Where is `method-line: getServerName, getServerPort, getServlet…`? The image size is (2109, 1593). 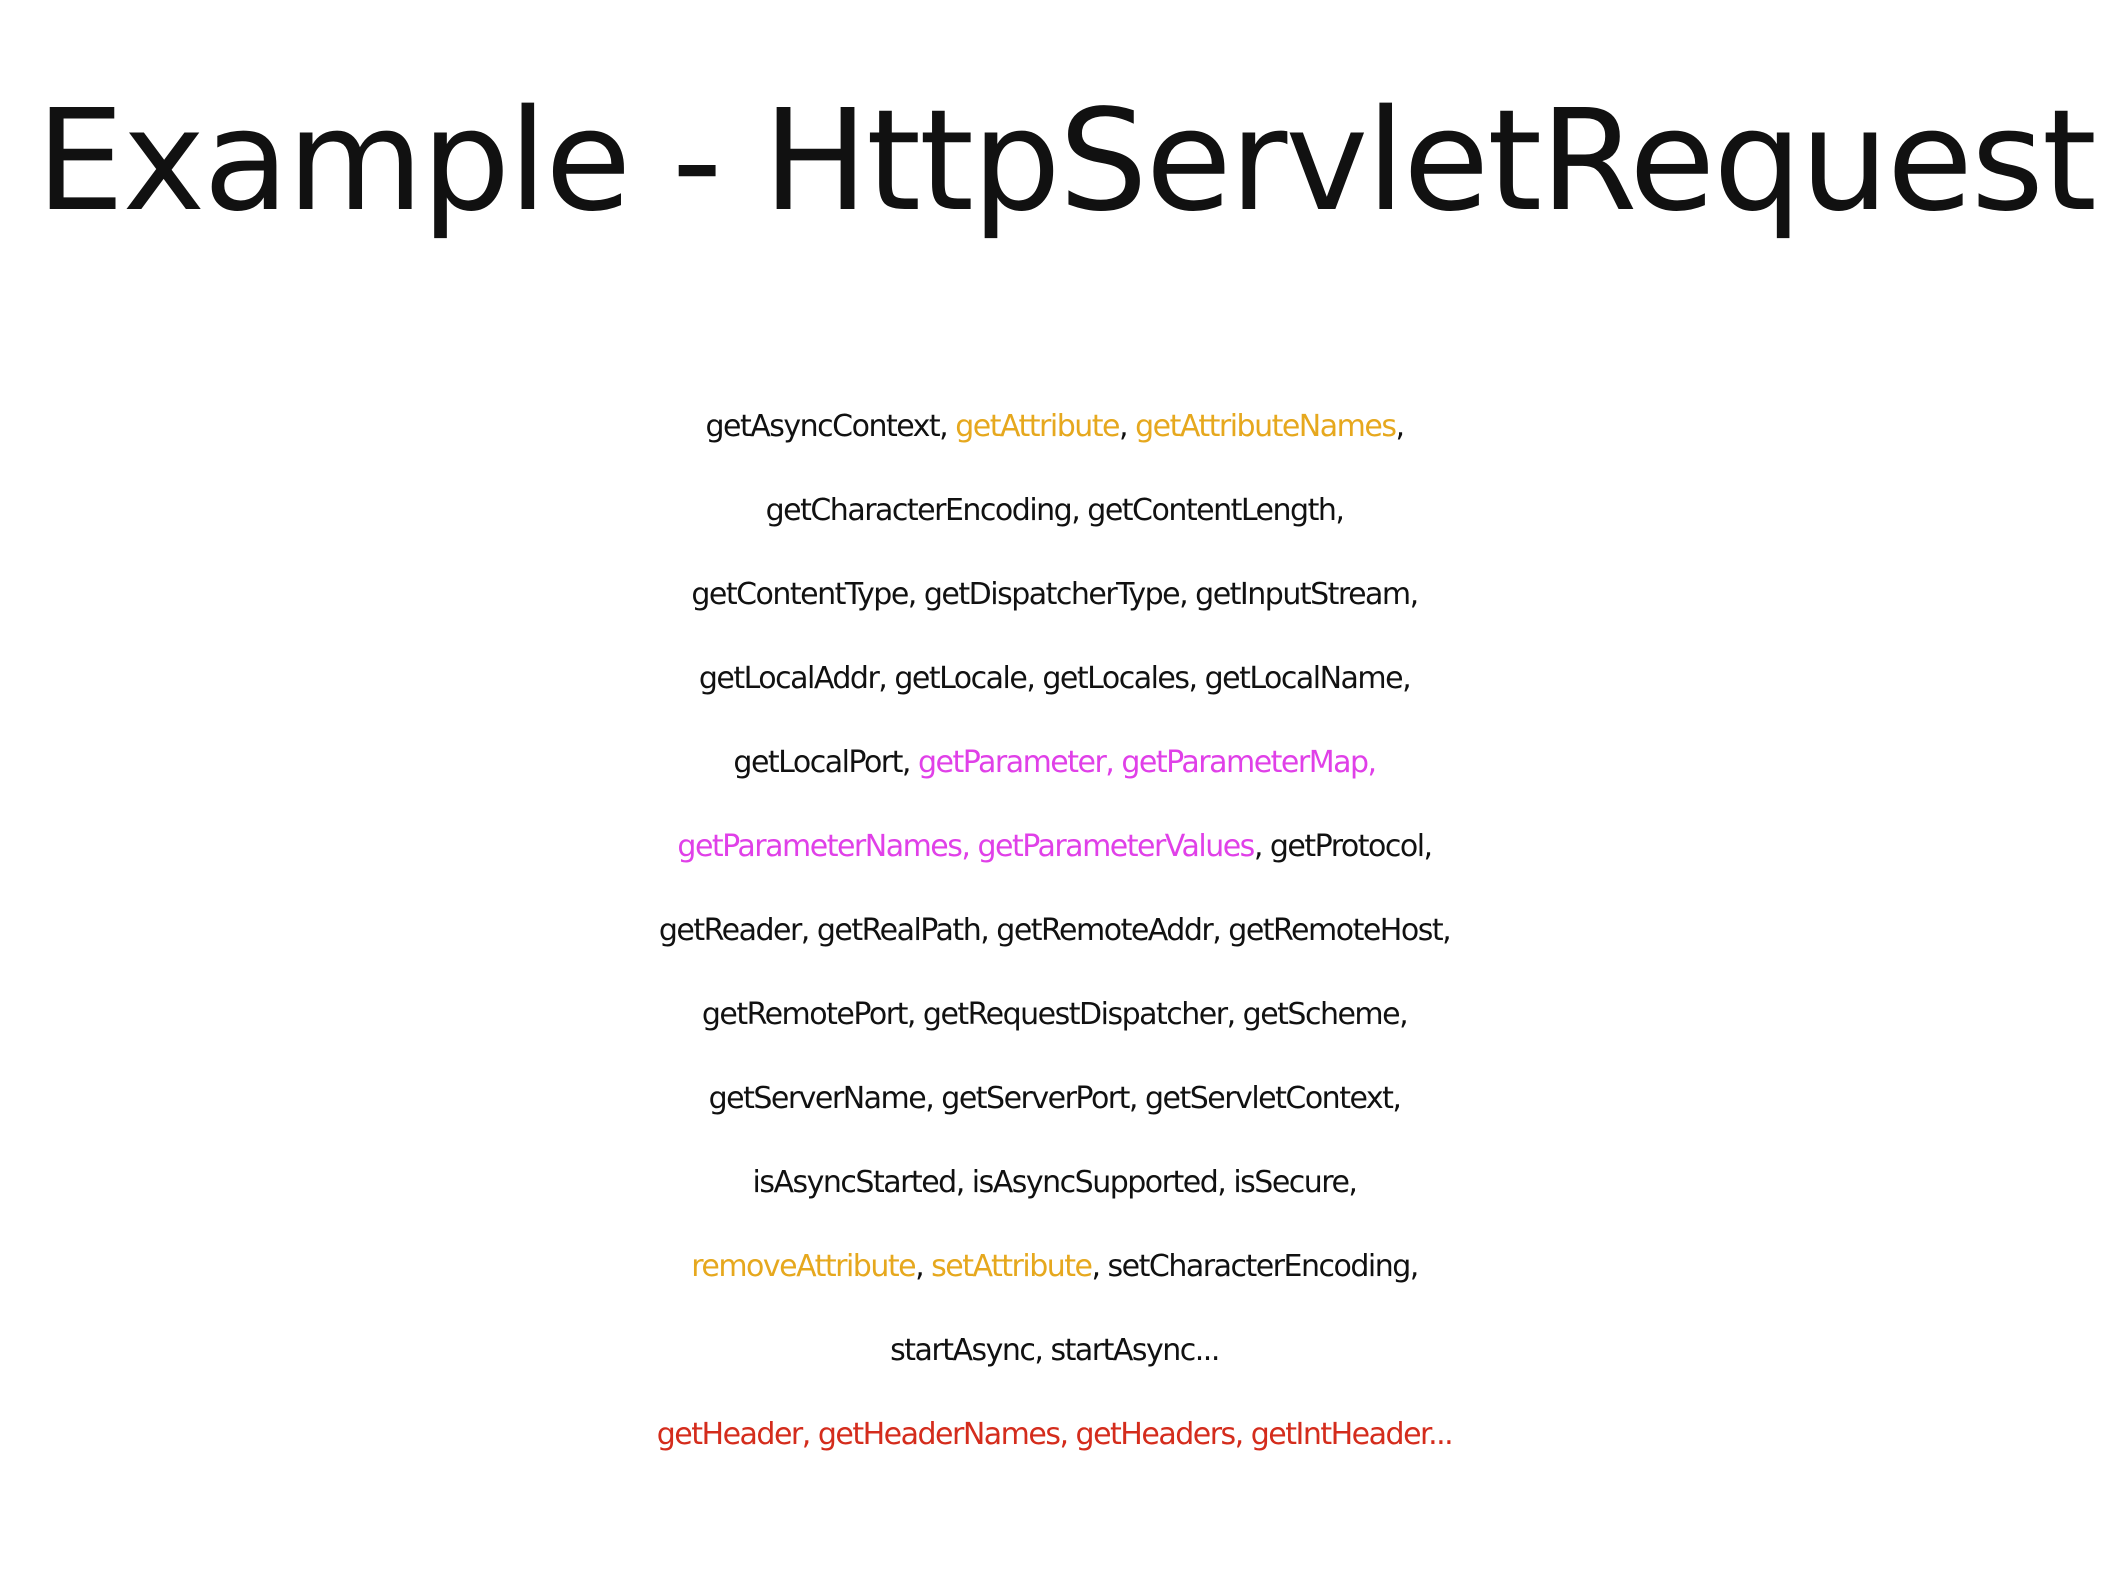
method-line: getServerName, getServerPort, getServlet… is located at coordinates (1054, 1099).